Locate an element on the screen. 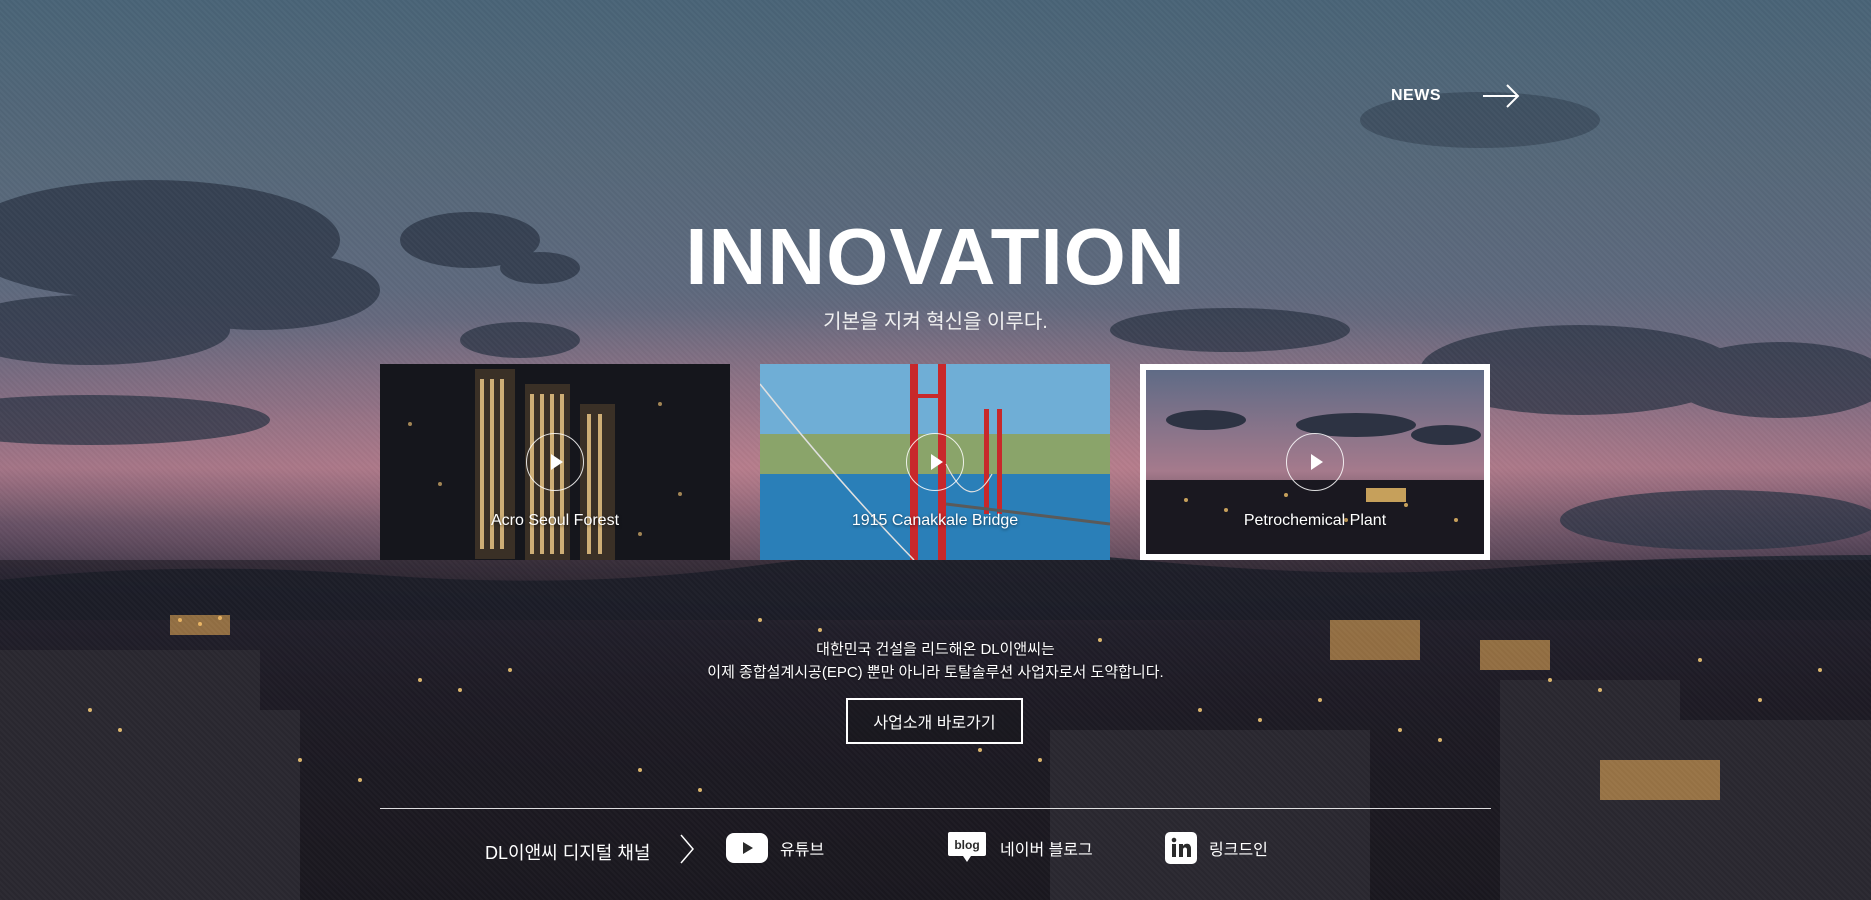  video-card-petrochemical-plant: Petrochemical Plant is located at coordinates (1315, 462).